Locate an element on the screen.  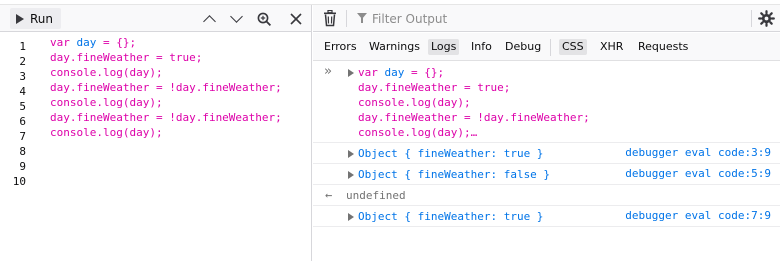
line-number: 4 is located at coordinates (22, 91).